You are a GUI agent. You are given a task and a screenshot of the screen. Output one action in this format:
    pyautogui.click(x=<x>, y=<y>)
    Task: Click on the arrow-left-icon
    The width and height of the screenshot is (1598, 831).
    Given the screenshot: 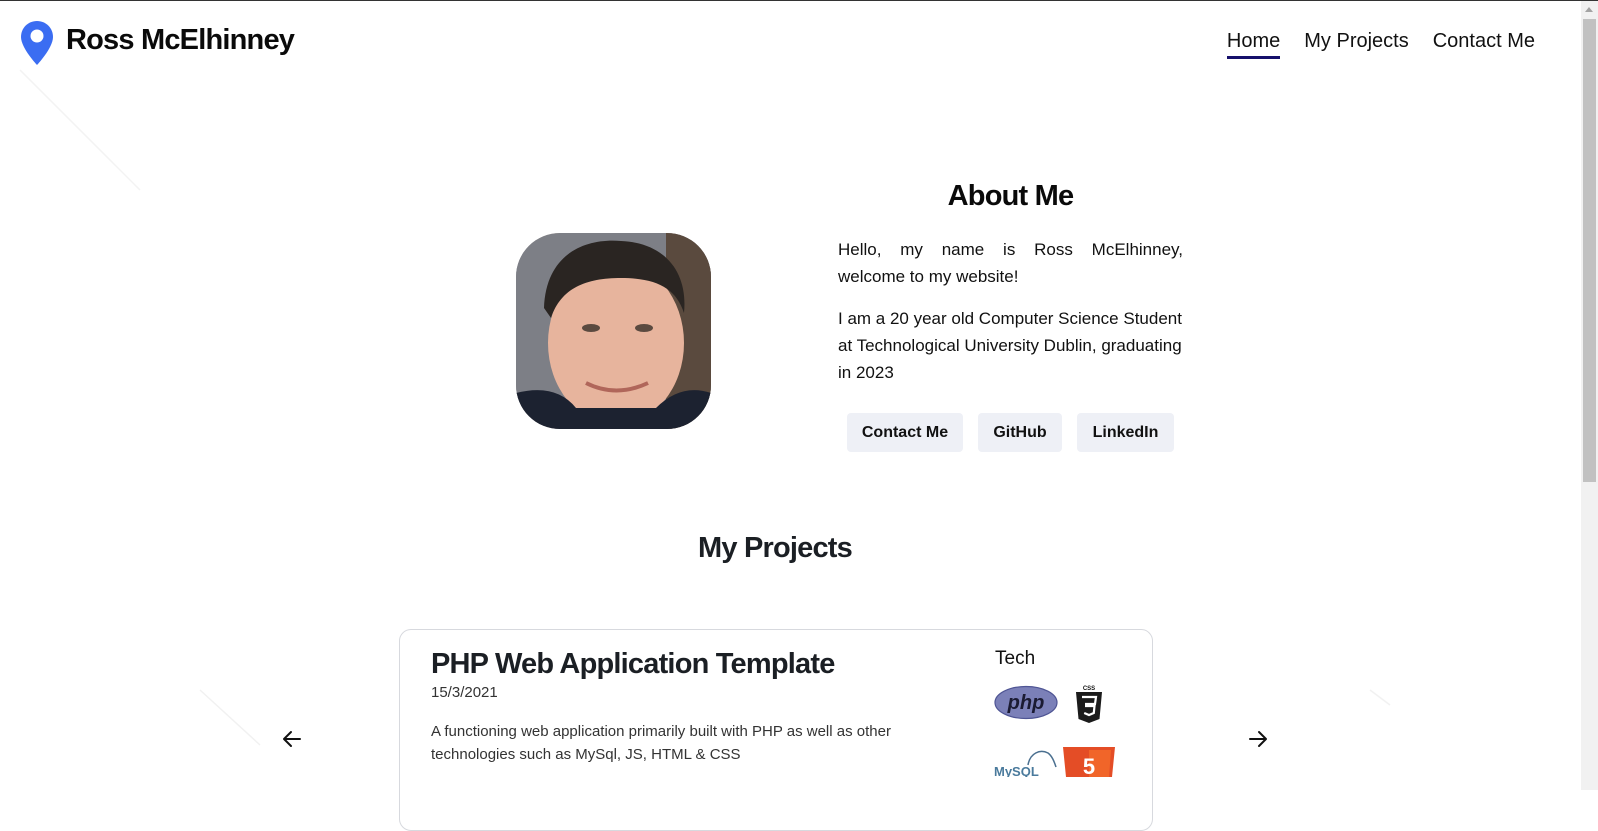 What is the action you would take?
    pyautogui.click(x=292, y=739)
    